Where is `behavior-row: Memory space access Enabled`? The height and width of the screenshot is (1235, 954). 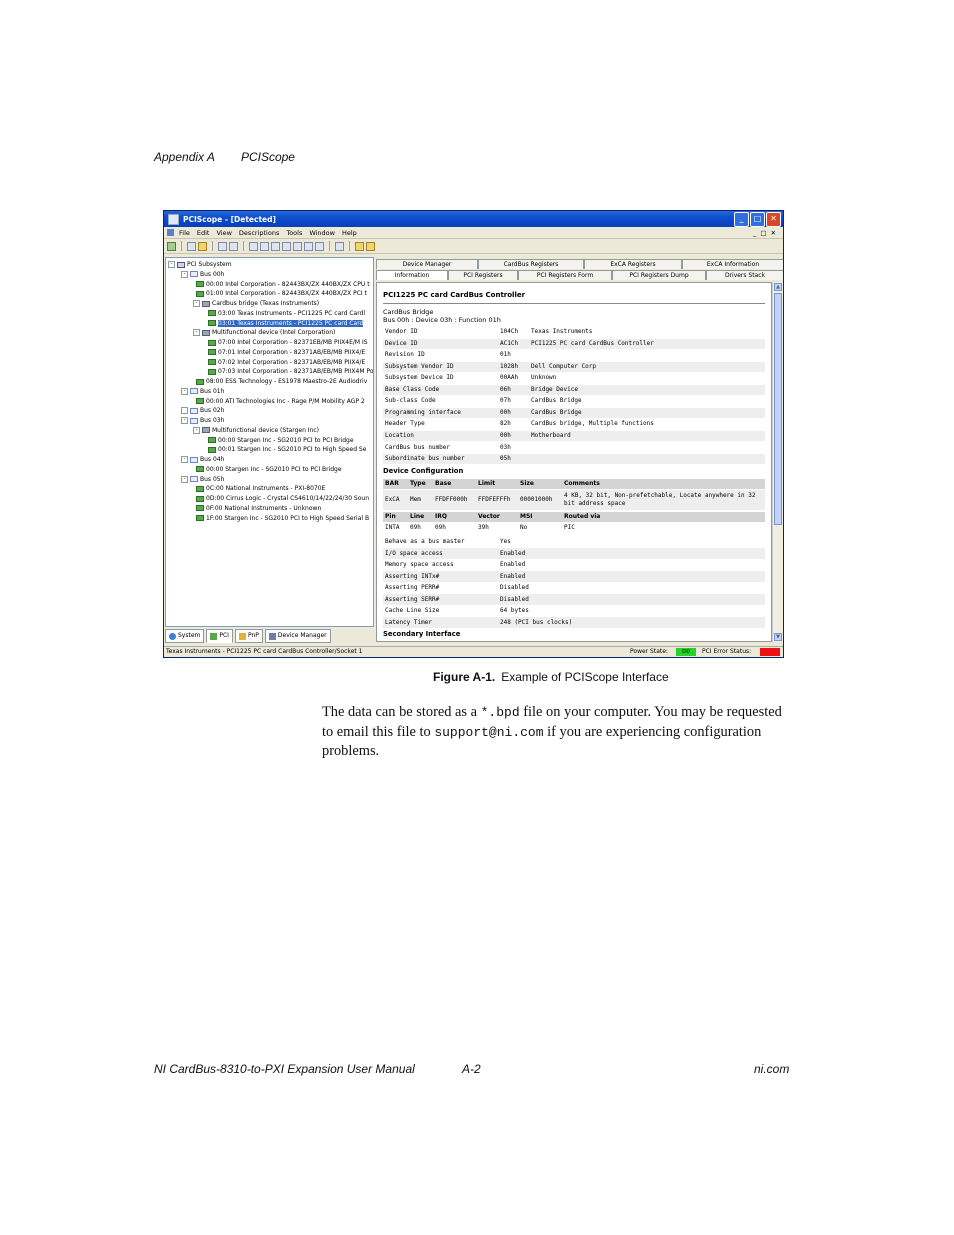
behavior-row: Memory space access Enabled is located at coordinates (574, 565).